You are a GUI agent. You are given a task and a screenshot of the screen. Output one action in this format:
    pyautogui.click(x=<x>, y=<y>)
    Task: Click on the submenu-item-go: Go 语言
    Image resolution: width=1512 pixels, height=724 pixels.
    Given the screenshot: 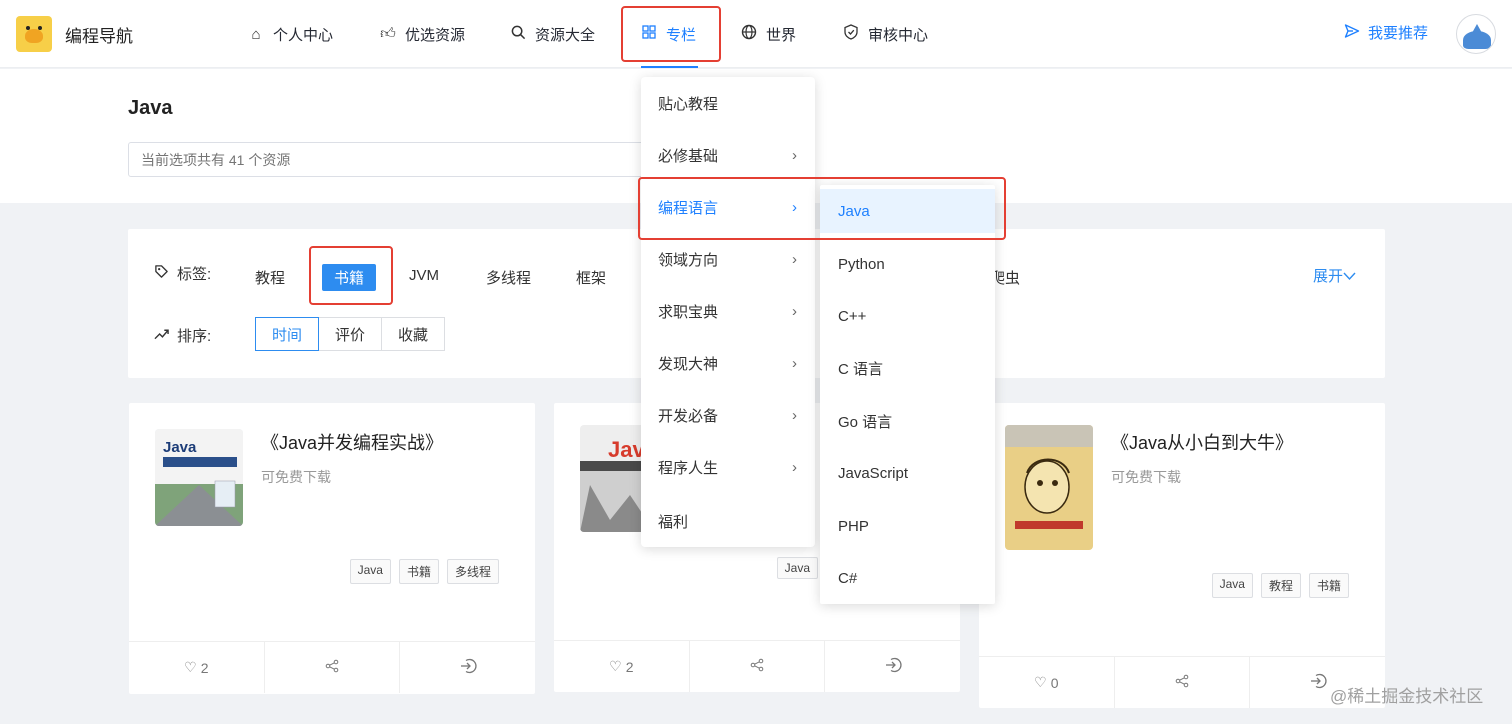 What is the action you would take?
    pyautogui.click(x=907, y=421)
    